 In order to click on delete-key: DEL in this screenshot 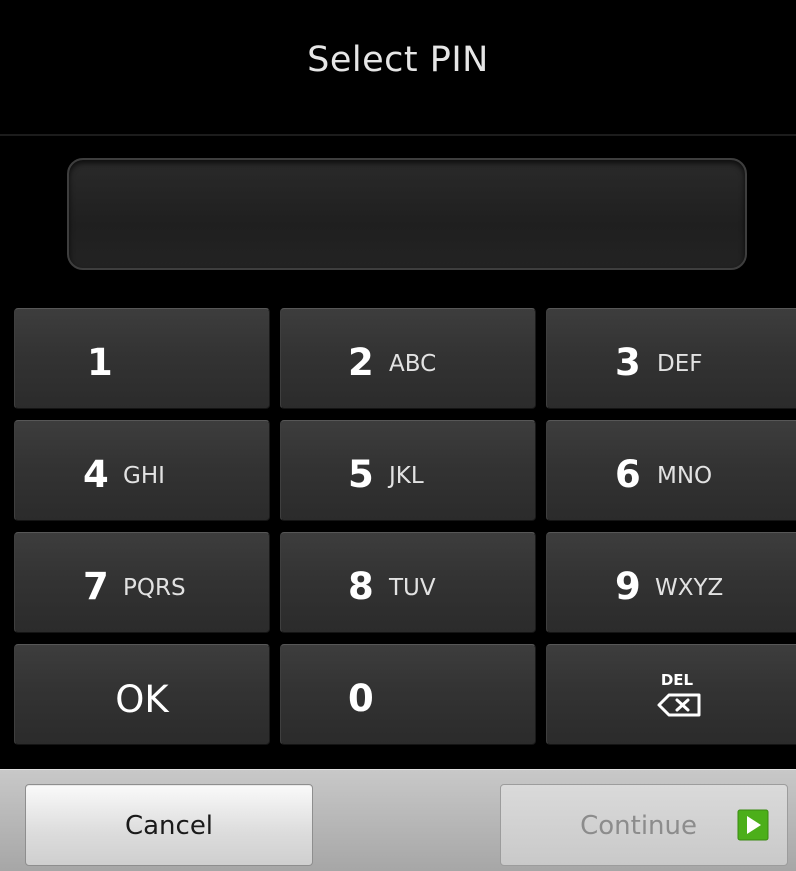, I will do `click(671, 694)`.